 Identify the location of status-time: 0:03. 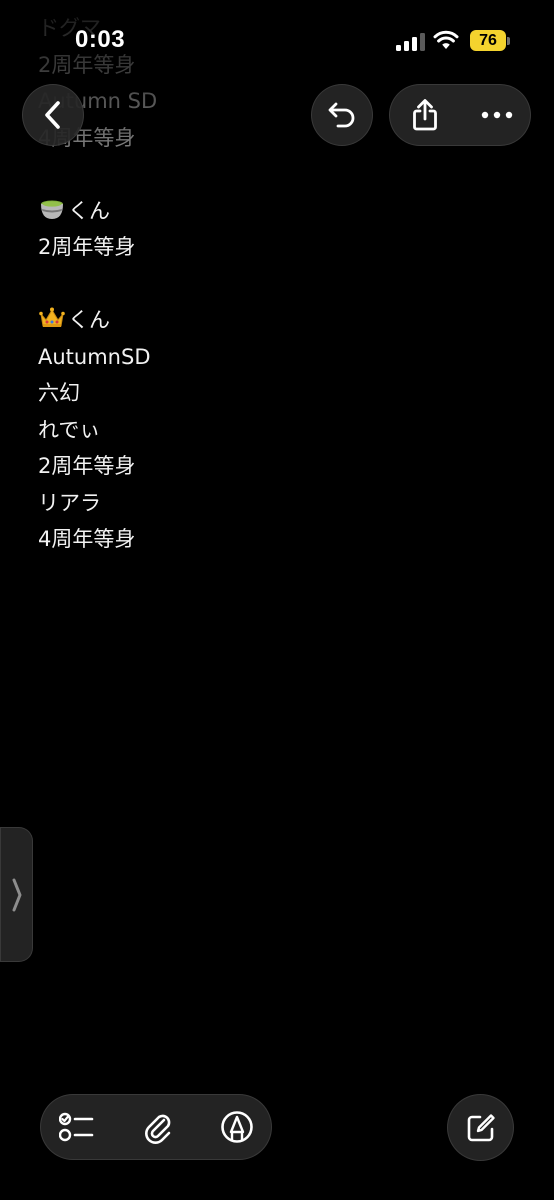
(100, 39).